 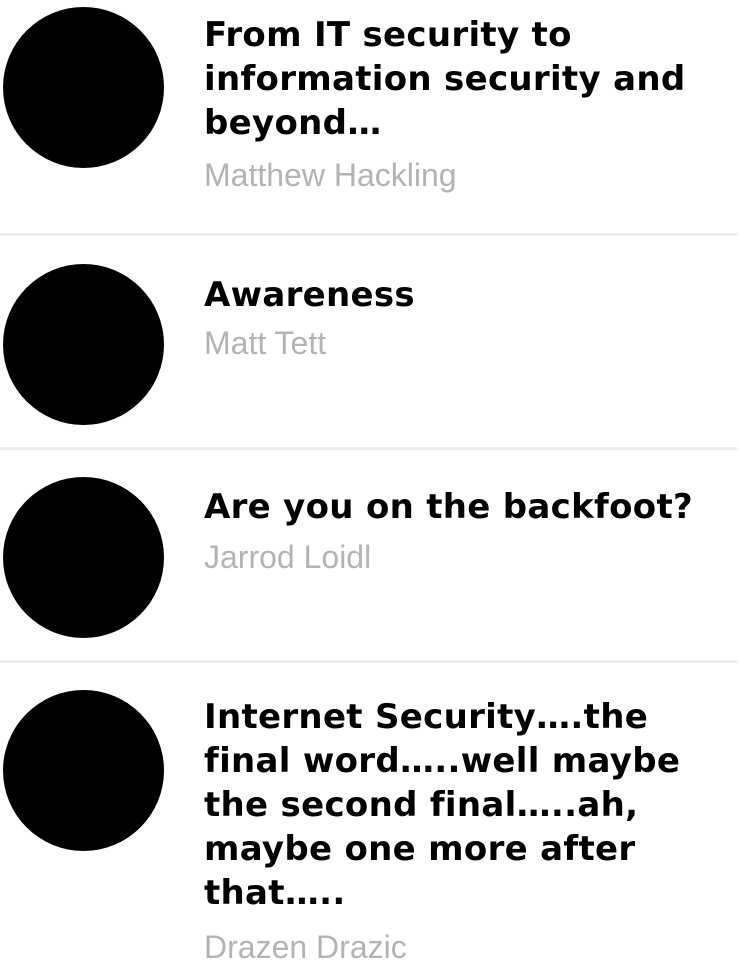 What do you see at coordinates (469, 295) in the screenshot?
I see `article-title: Awareness` at bounding box center [469, 295].